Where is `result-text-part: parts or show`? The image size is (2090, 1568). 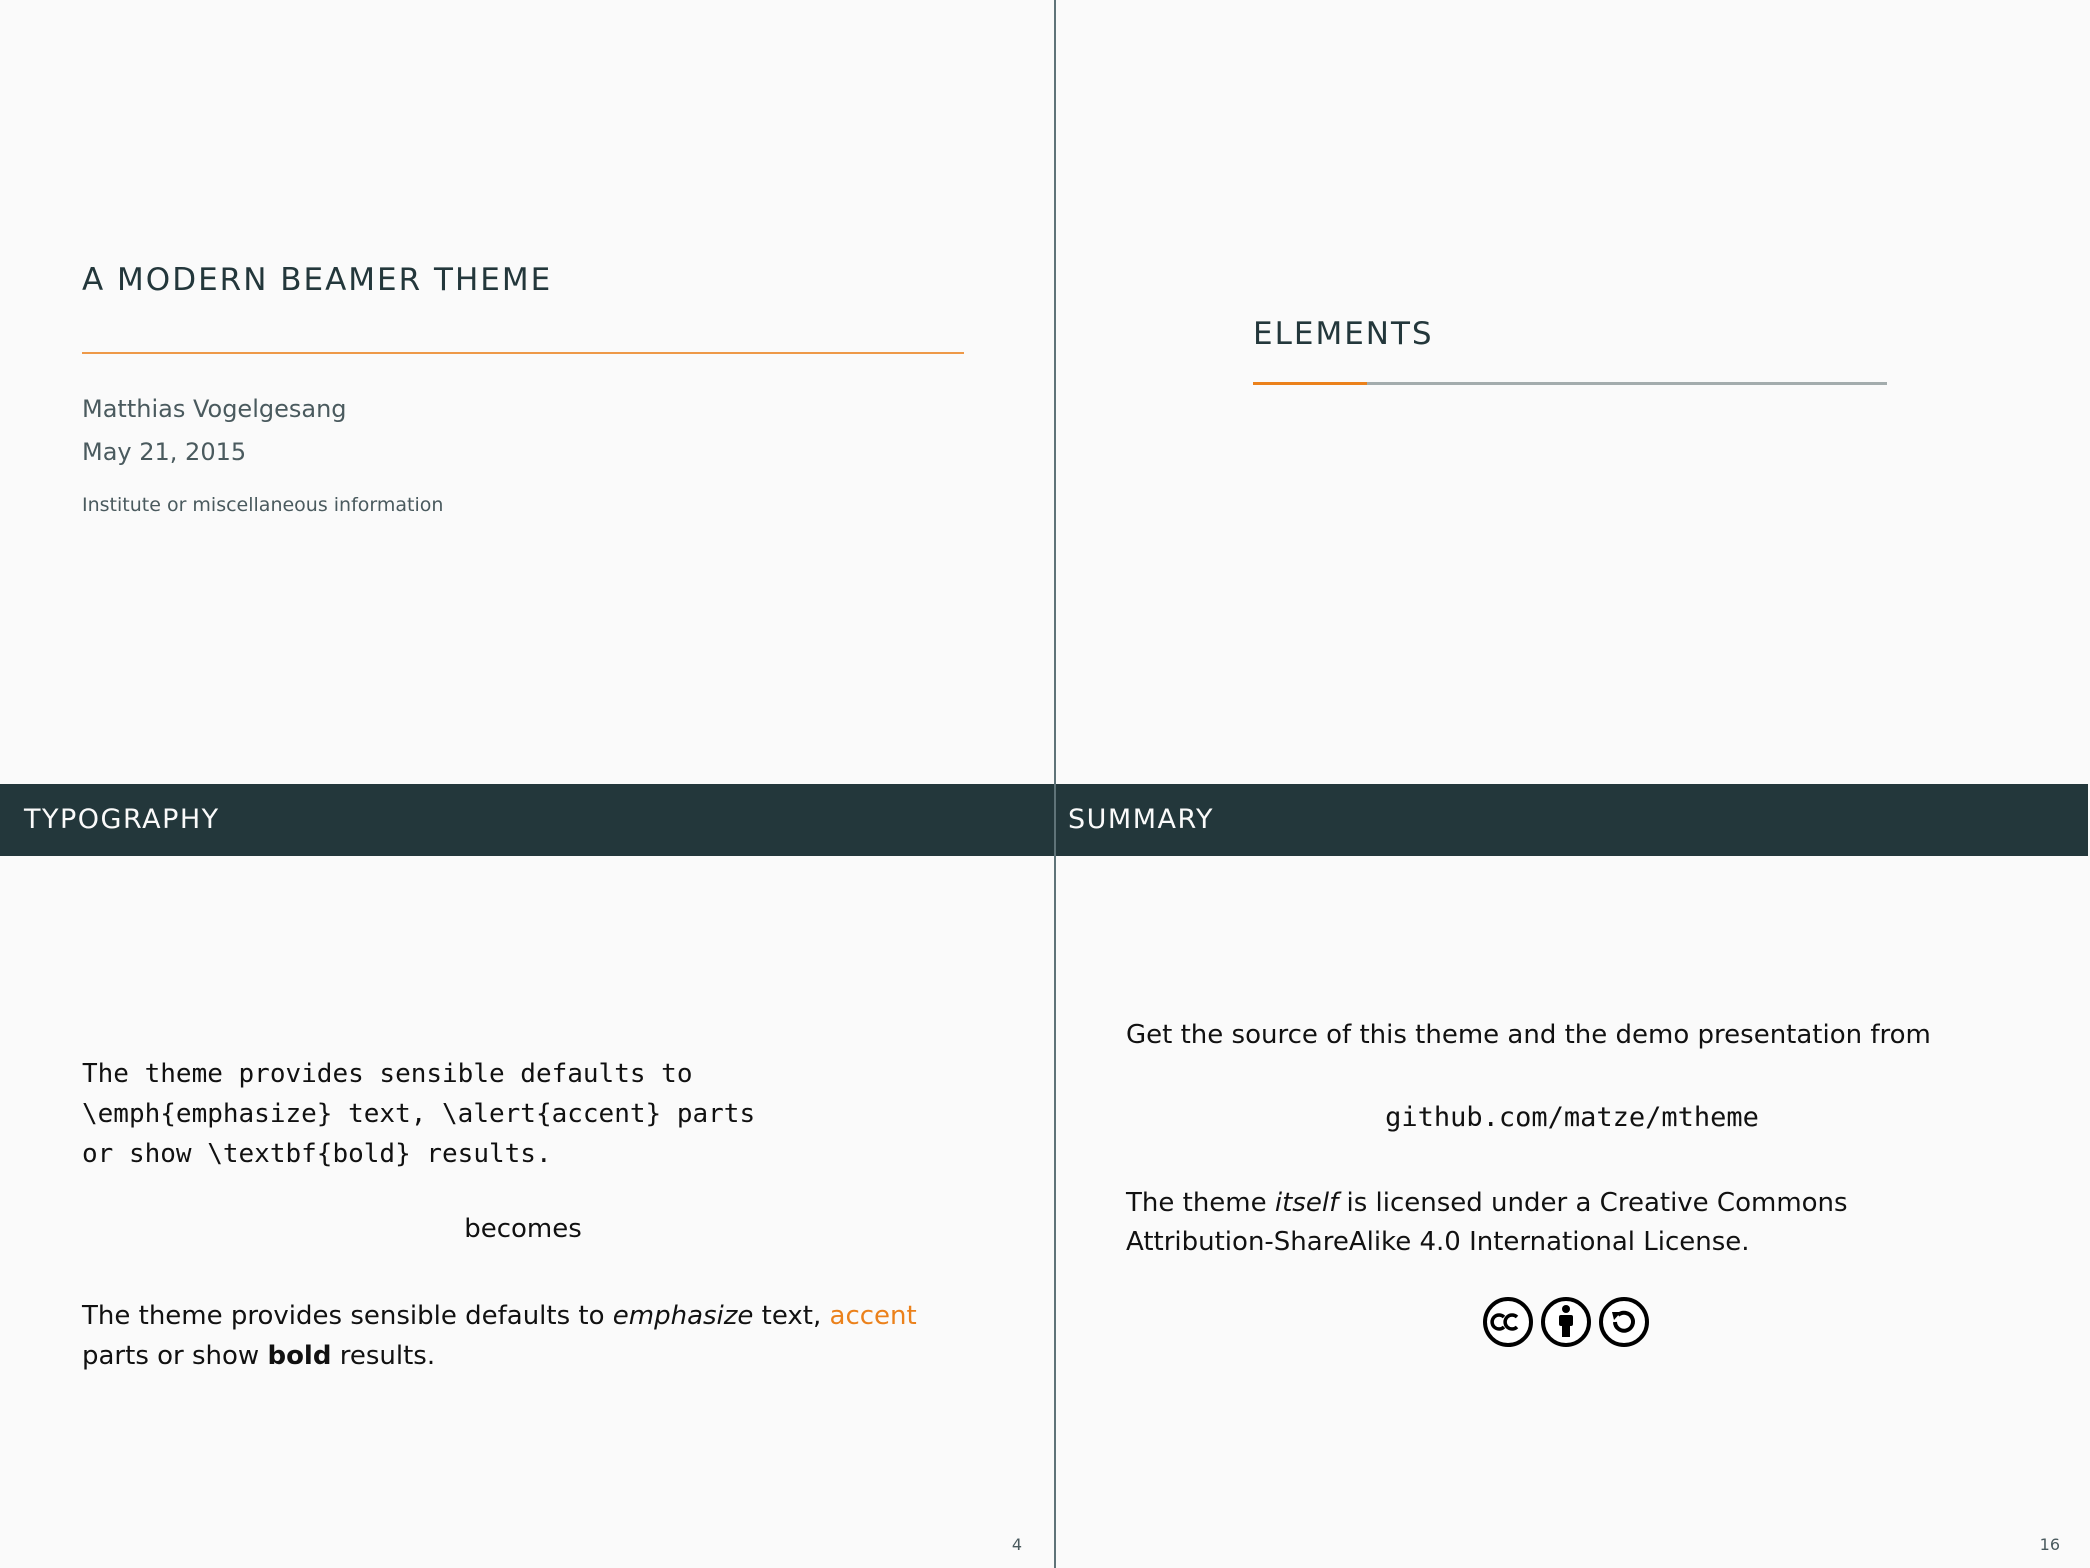 result-text-part: parts or show is located at coordinates (175, 1356).